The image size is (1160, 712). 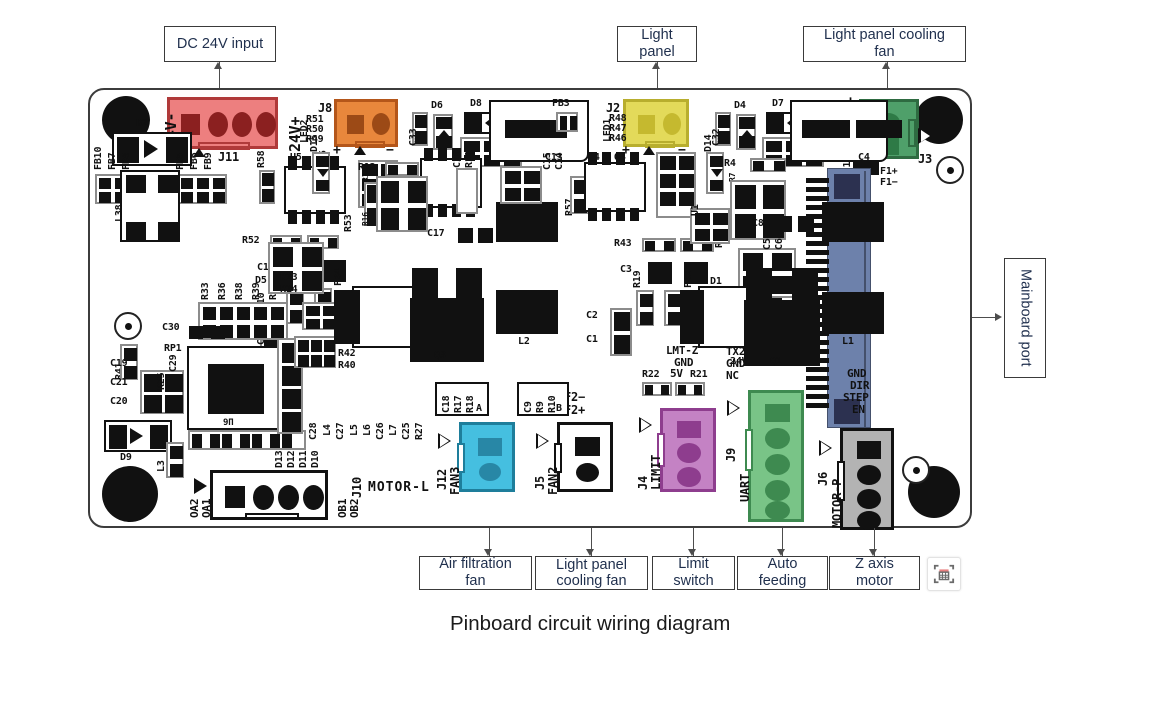 I want to click on label-r53: R53, so click(x=348, y=223).